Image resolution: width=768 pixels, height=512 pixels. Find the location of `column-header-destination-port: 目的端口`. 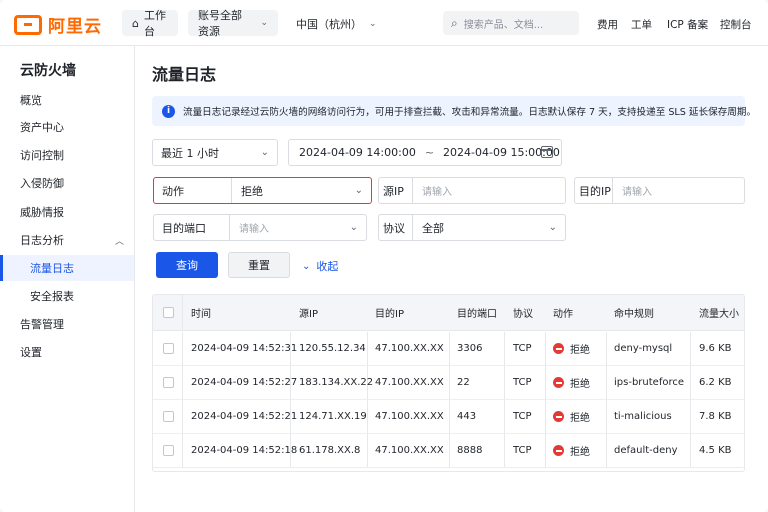

column-header-destination-port: 目的端口 is located at coordinates (477, 312).